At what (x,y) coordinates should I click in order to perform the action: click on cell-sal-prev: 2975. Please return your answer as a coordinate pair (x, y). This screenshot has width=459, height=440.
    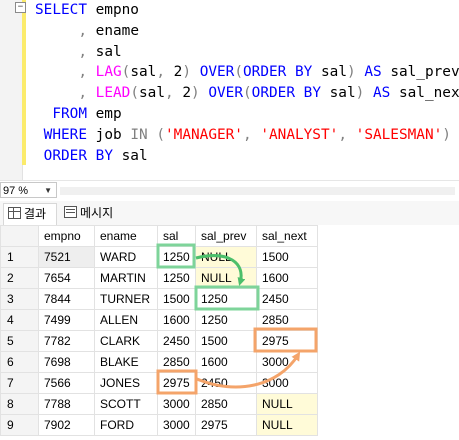
    Looking at the image, I should click on (226, 425).